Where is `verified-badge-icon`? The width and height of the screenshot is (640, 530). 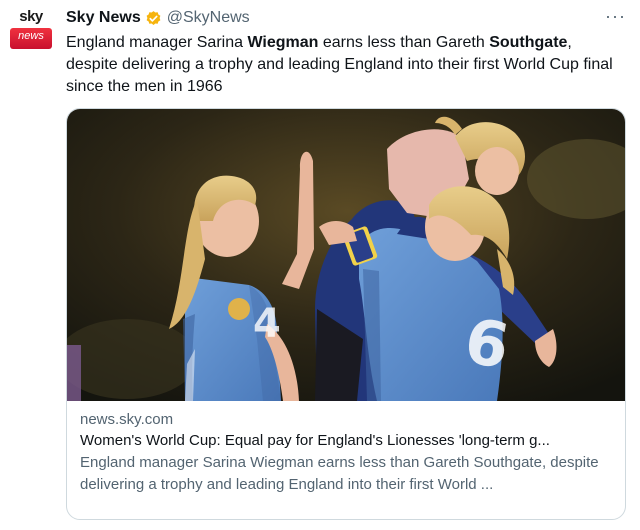 verified-badge-icon is located at coordinates (153, 17).